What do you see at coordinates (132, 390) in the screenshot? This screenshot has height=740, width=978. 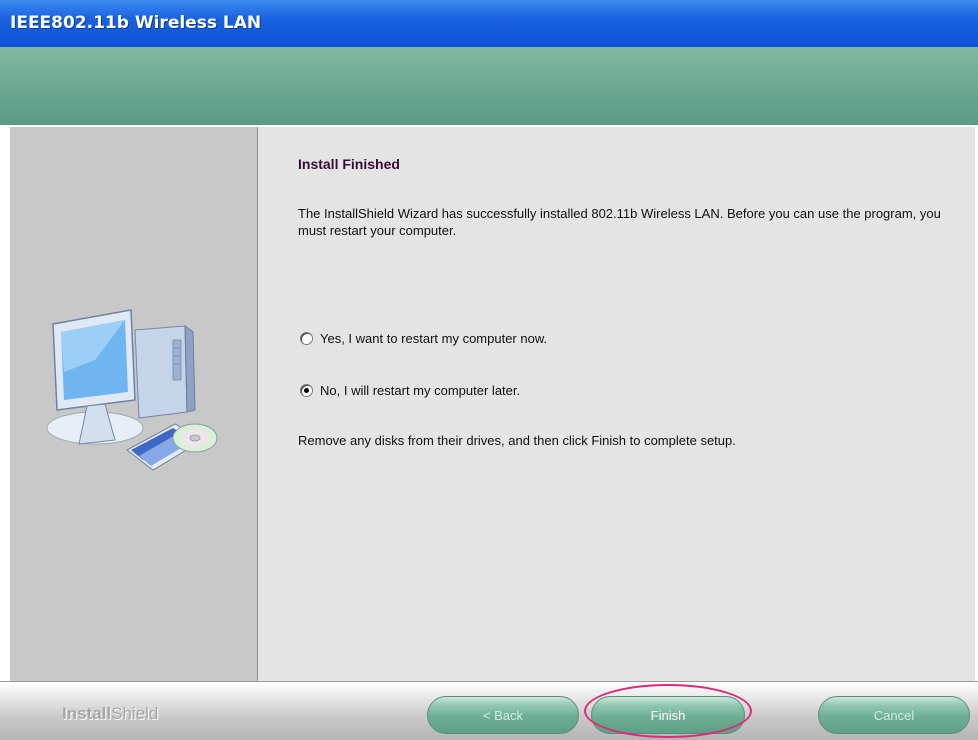 I see `computer-with-cd-icon` at bounding box center [132, 390].